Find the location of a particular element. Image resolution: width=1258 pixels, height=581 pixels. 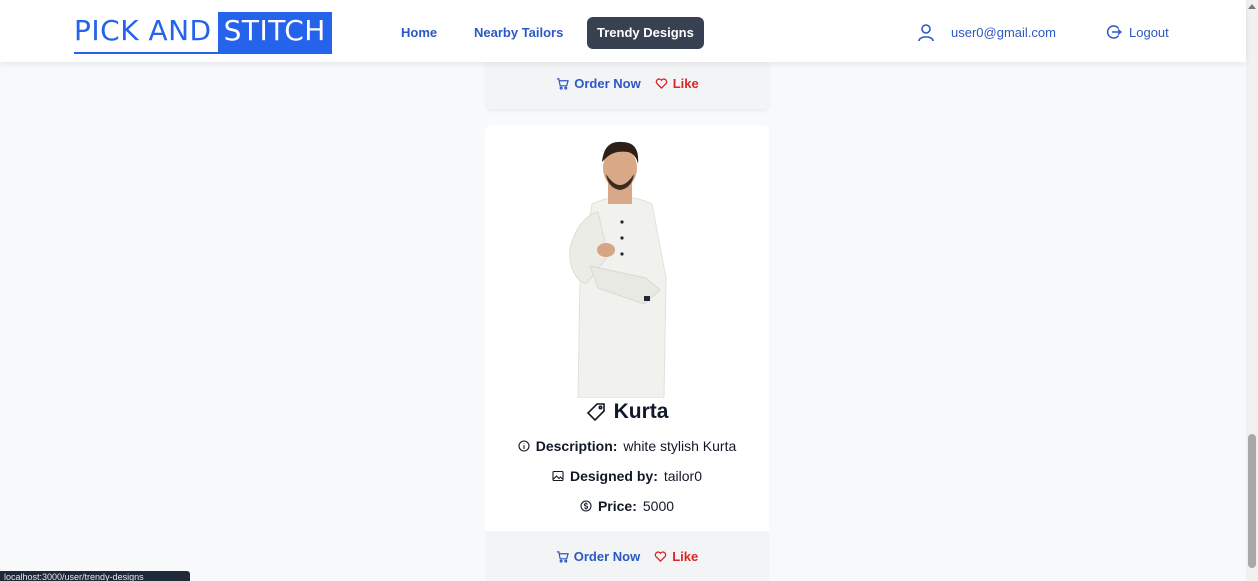

user-icon is located at coordinates (926, 33).